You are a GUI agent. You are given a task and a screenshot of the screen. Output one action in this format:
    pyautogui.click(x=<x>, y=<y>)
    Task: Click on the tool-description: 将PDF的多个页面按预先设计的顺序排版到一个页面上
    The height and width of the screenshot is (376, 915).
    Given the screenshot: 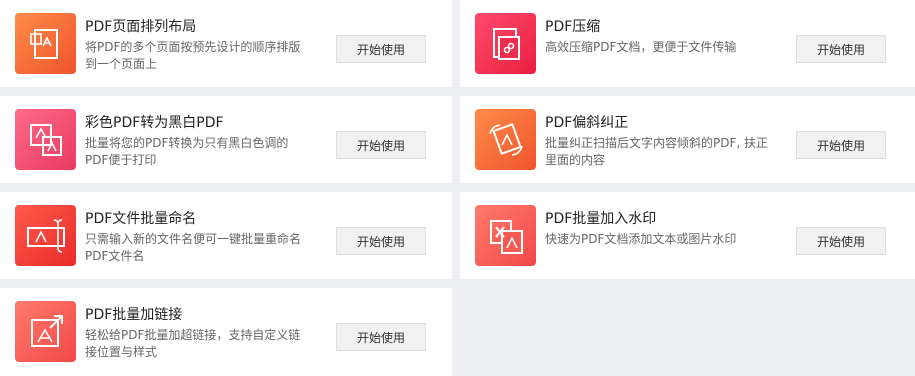 What is the action you would take?
    pyautogui.click(x=193, y=55)
    